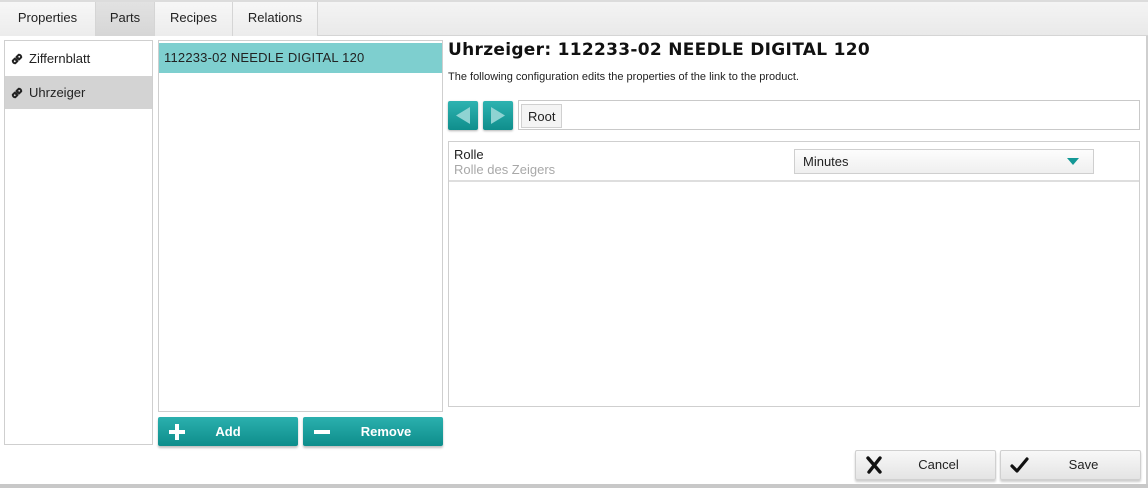  What do you see at coordinates (469, 154) in the screenshot?
I see `property-name: Rolle` at bounding box center [469, 154].